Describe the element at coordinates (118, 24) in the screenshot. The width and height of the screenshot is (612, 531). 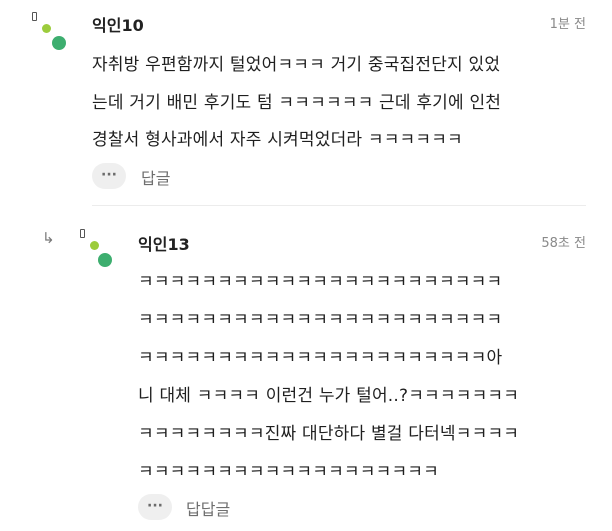
I see `comment-author: 익인10` at that location.